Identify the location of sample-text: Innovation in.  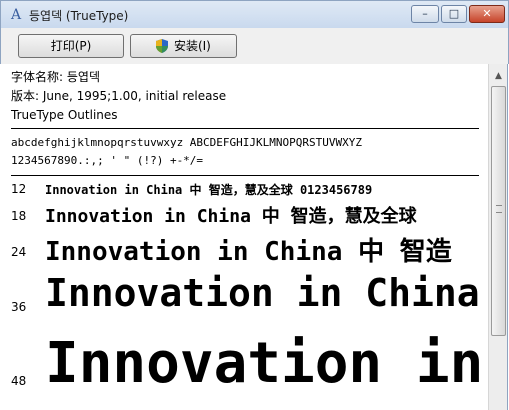
(264, 363).